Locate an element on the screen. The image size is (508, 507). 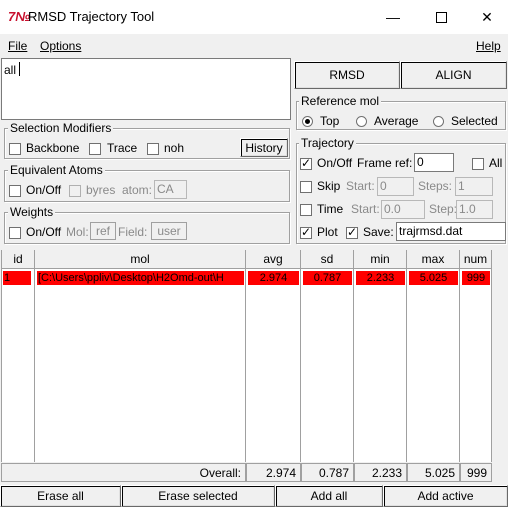
col-header-sd: sd is located at coordinates (327, 259).